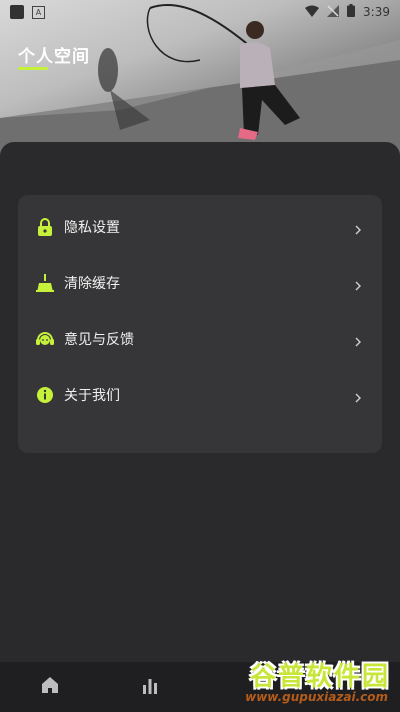 Image resolution: width=400 pixels, height=712 pixels. What do you see at coordinates (376, 12) in the screenshot?
I see `status-time: 3:39` at bounding box center [376, 12].